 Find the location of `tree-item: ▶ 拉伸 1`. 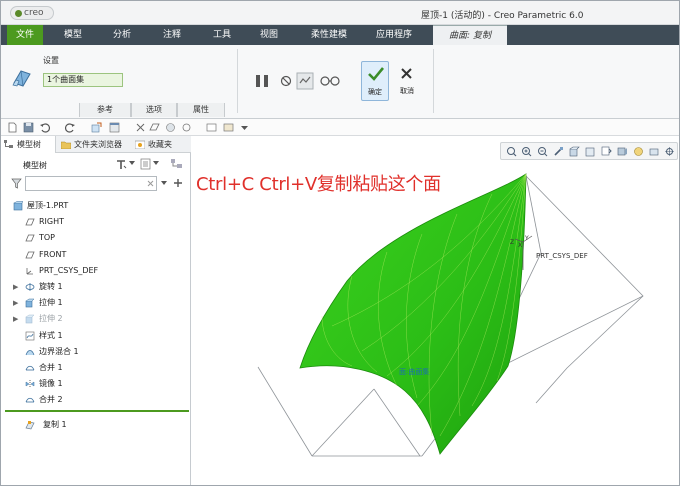

tree-item: ▶ 拉伸 1 is located at coordinates (96, 303).